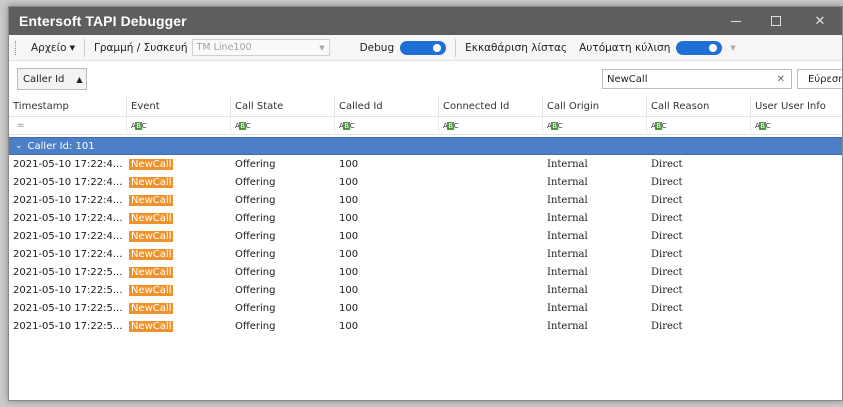 This screenshot has height=407, width=843. Describe the element at coordinates (260, 47) in the screenshot. I see `line-device-select: TM Line100 ▼` at that location.